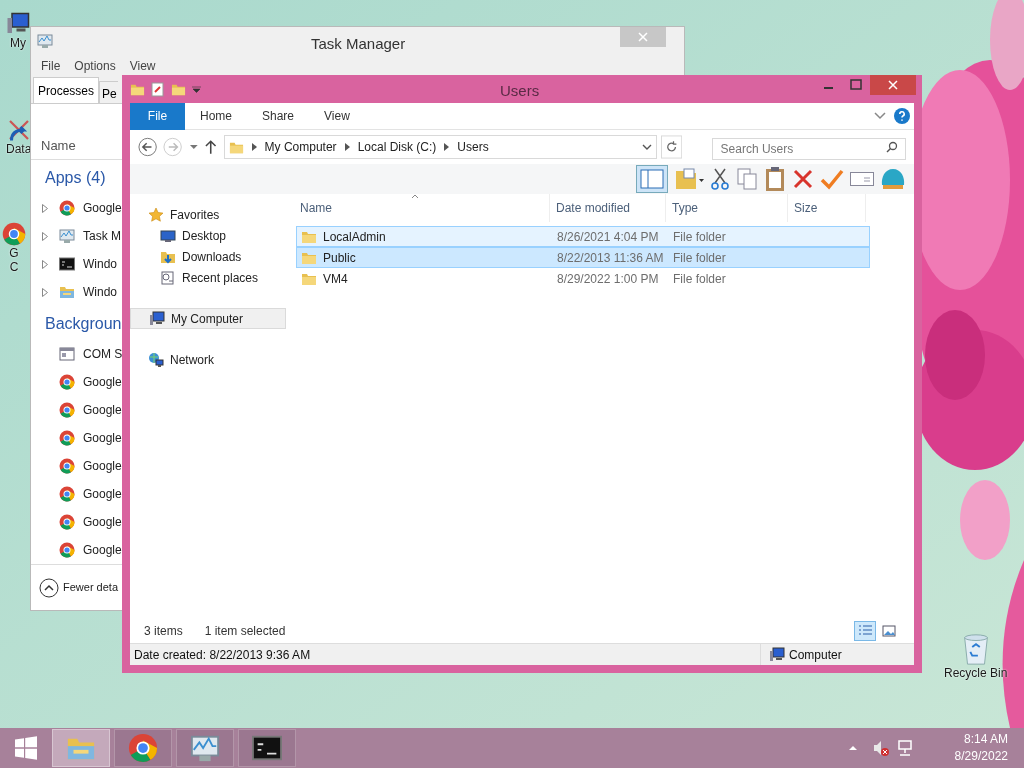 The width and height of the screenshot is (1024, 768). I want to click on nav-item: My Computer, so click(208, 318).